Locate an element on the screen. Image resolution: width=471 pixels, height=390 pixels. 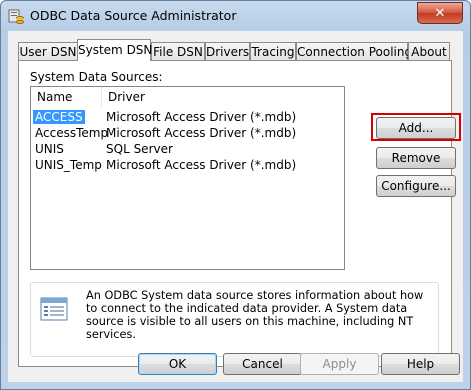
selected-item-name: ACCESS is located at coordinates (59, 117).